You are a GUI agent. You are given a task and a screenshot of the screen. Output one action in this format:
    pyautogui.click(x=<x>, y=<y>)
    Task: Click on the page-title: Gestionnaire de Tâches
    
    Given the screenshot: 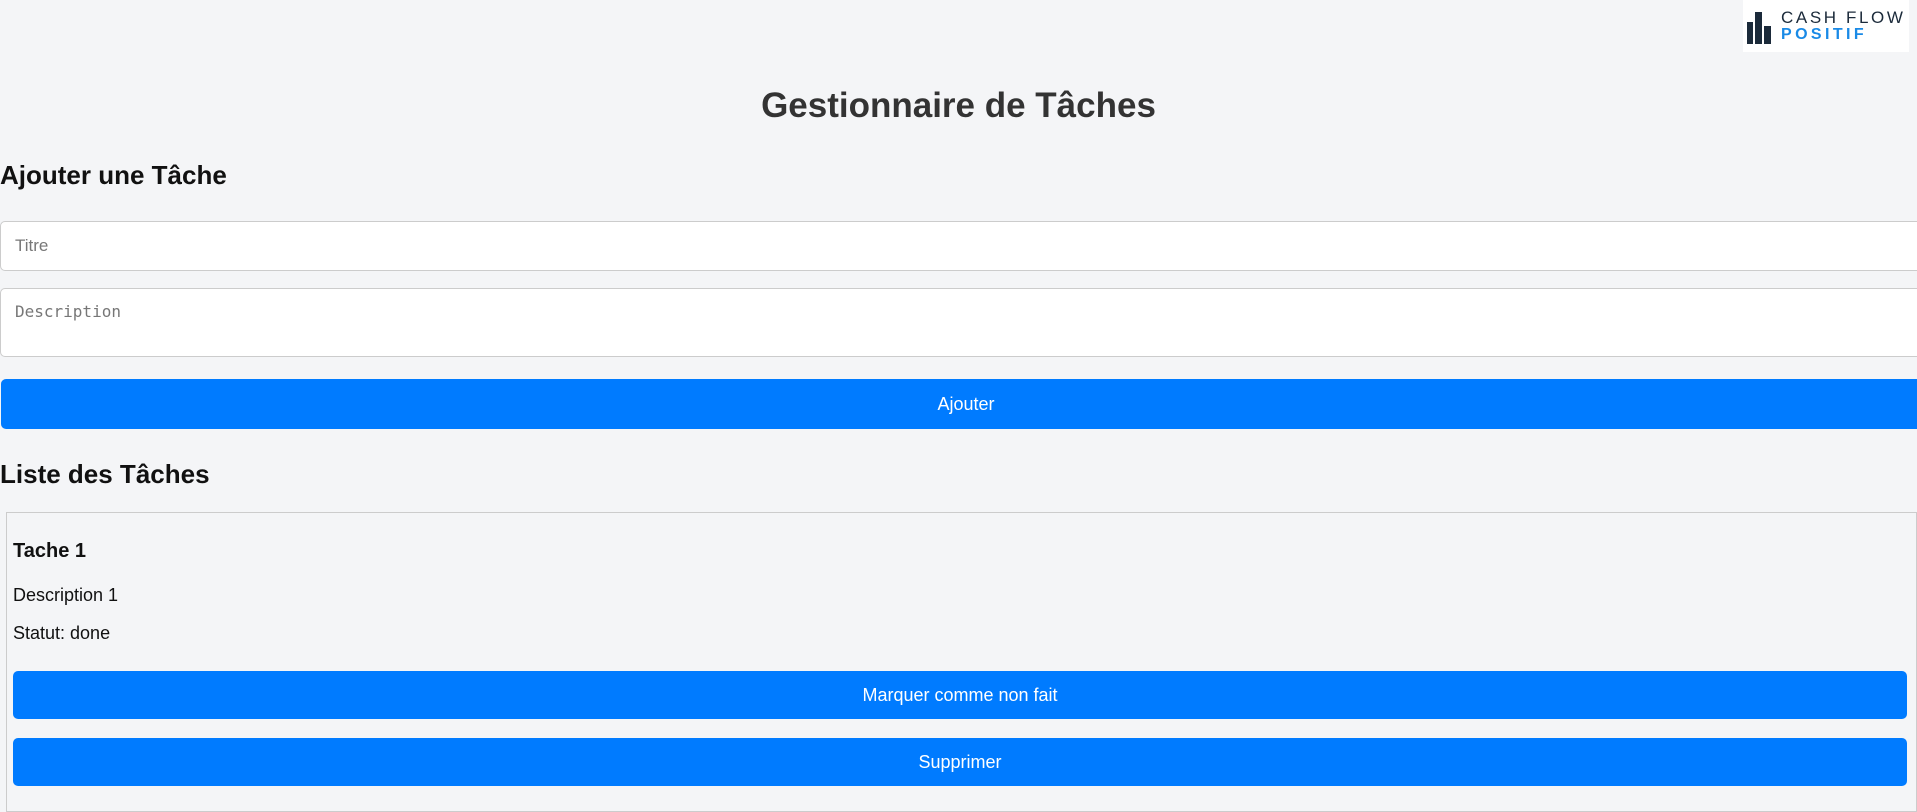 What is the action you would take?
    pyautogui.click(x=958, y=105)
    